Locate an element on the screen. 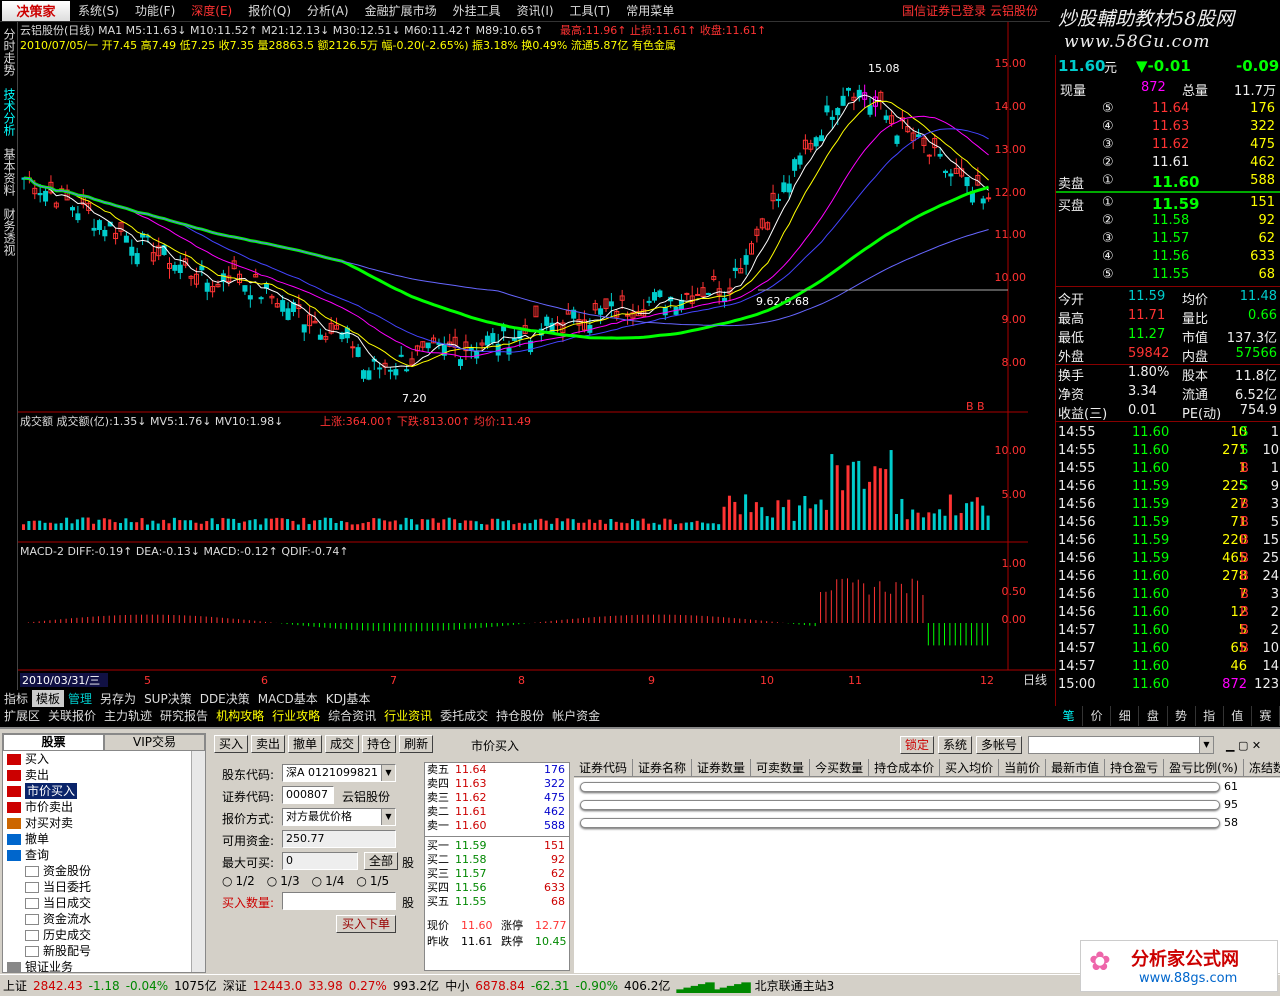 The width and height of the screenshot is (1280, 996). toolbar-button: 成交 is located at coordinates (342, 744).